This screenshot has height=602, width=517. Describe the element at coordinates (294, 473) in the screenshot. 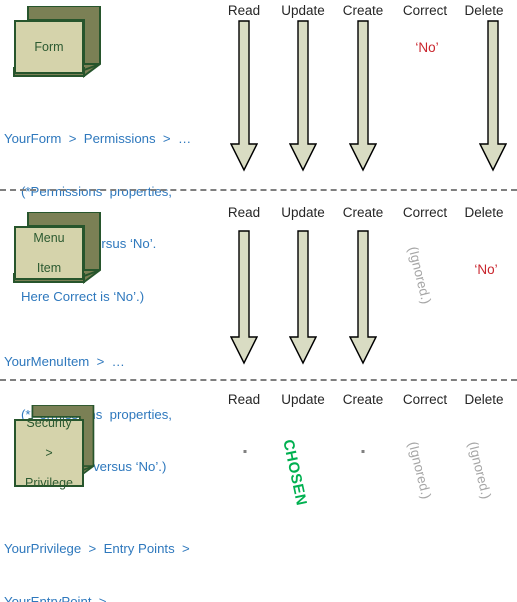

I see `cell-note-update-chosen: CHOSEN` at that location.